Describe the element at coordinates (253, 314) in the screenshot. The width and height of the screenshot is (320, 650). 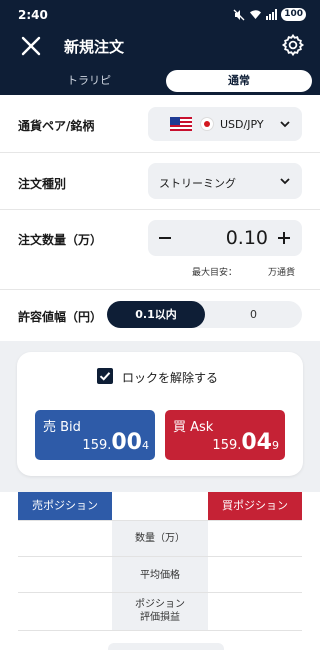
I see `slippage-option-1: 0` at that location.